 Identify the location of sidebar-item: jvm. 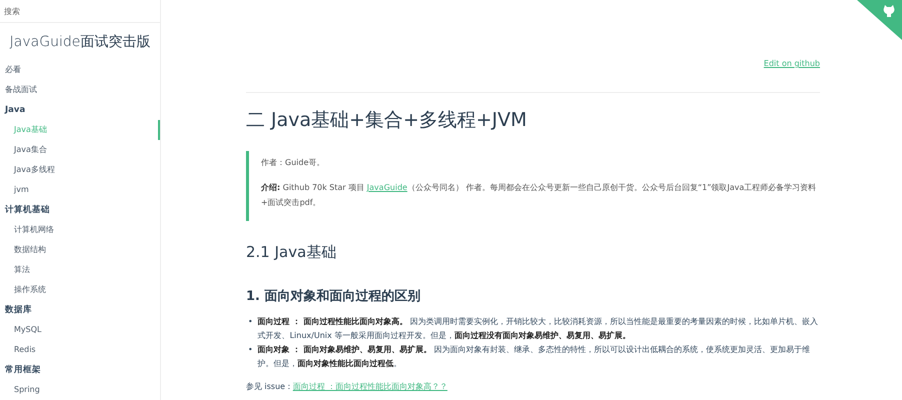
(80, 190).